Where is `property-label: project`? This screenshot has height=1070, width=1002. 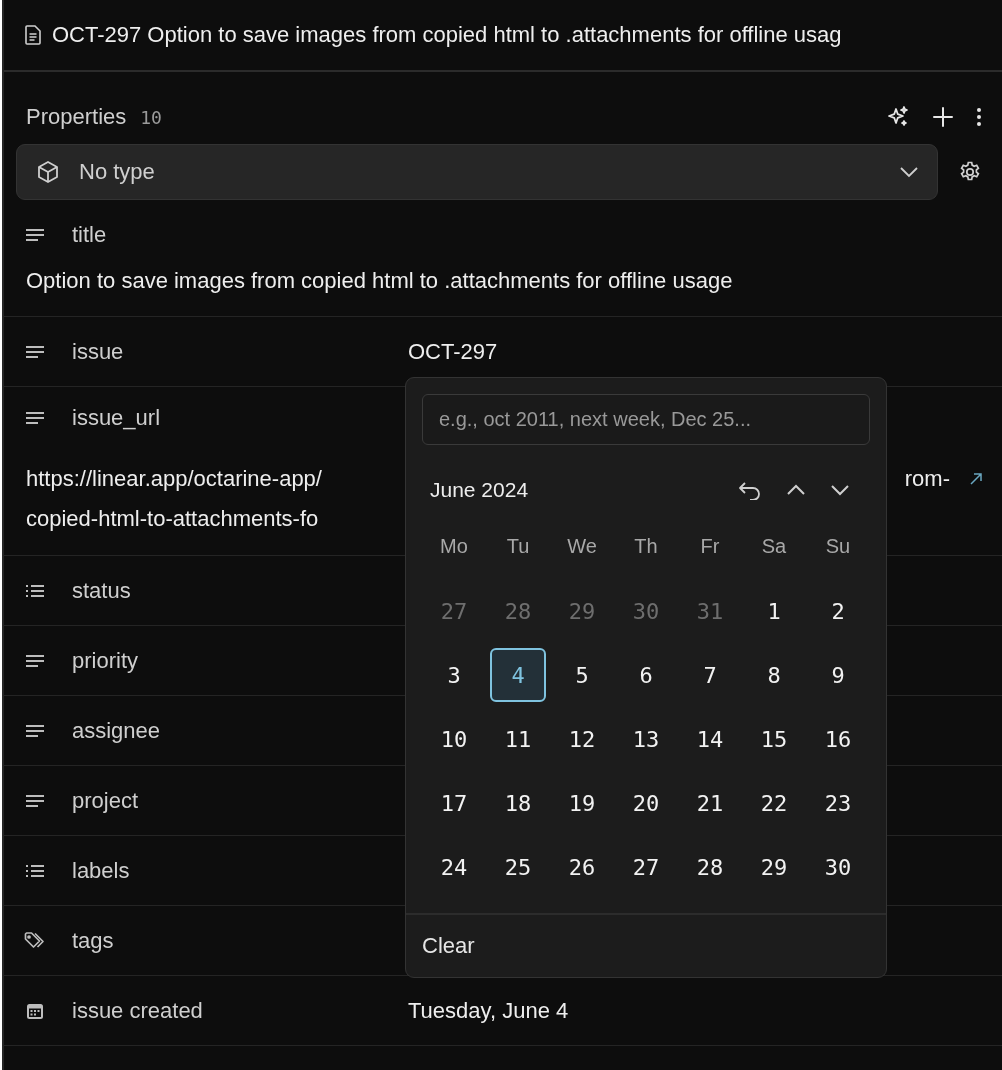 property-label: project is located at coordinates (106, 800).